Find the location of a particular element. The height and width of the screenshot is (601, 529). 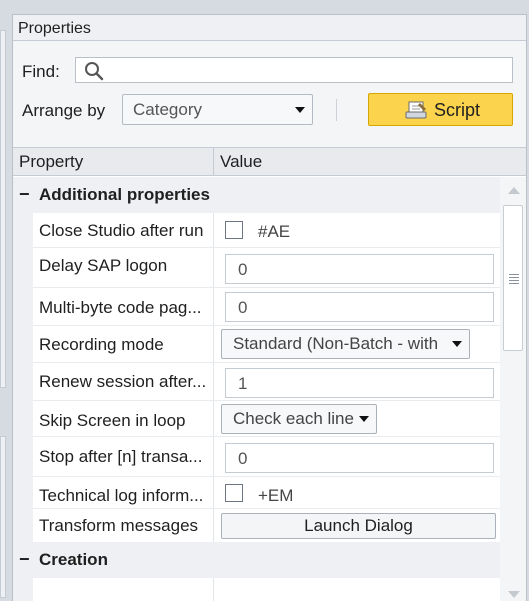

category-additional-properties: − Additional properties is located at coordinates (256, 195).